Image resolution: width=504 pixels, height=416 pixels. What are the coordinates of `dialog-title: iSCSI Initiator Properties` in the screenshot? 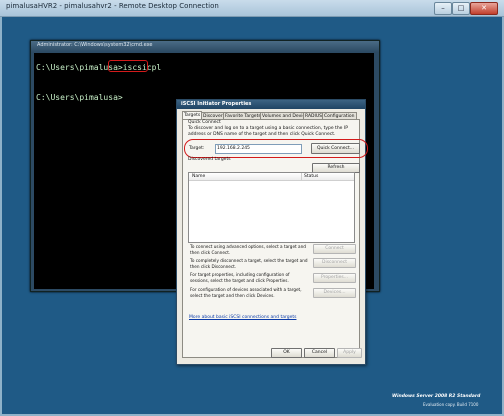 It's located at (216, 104).